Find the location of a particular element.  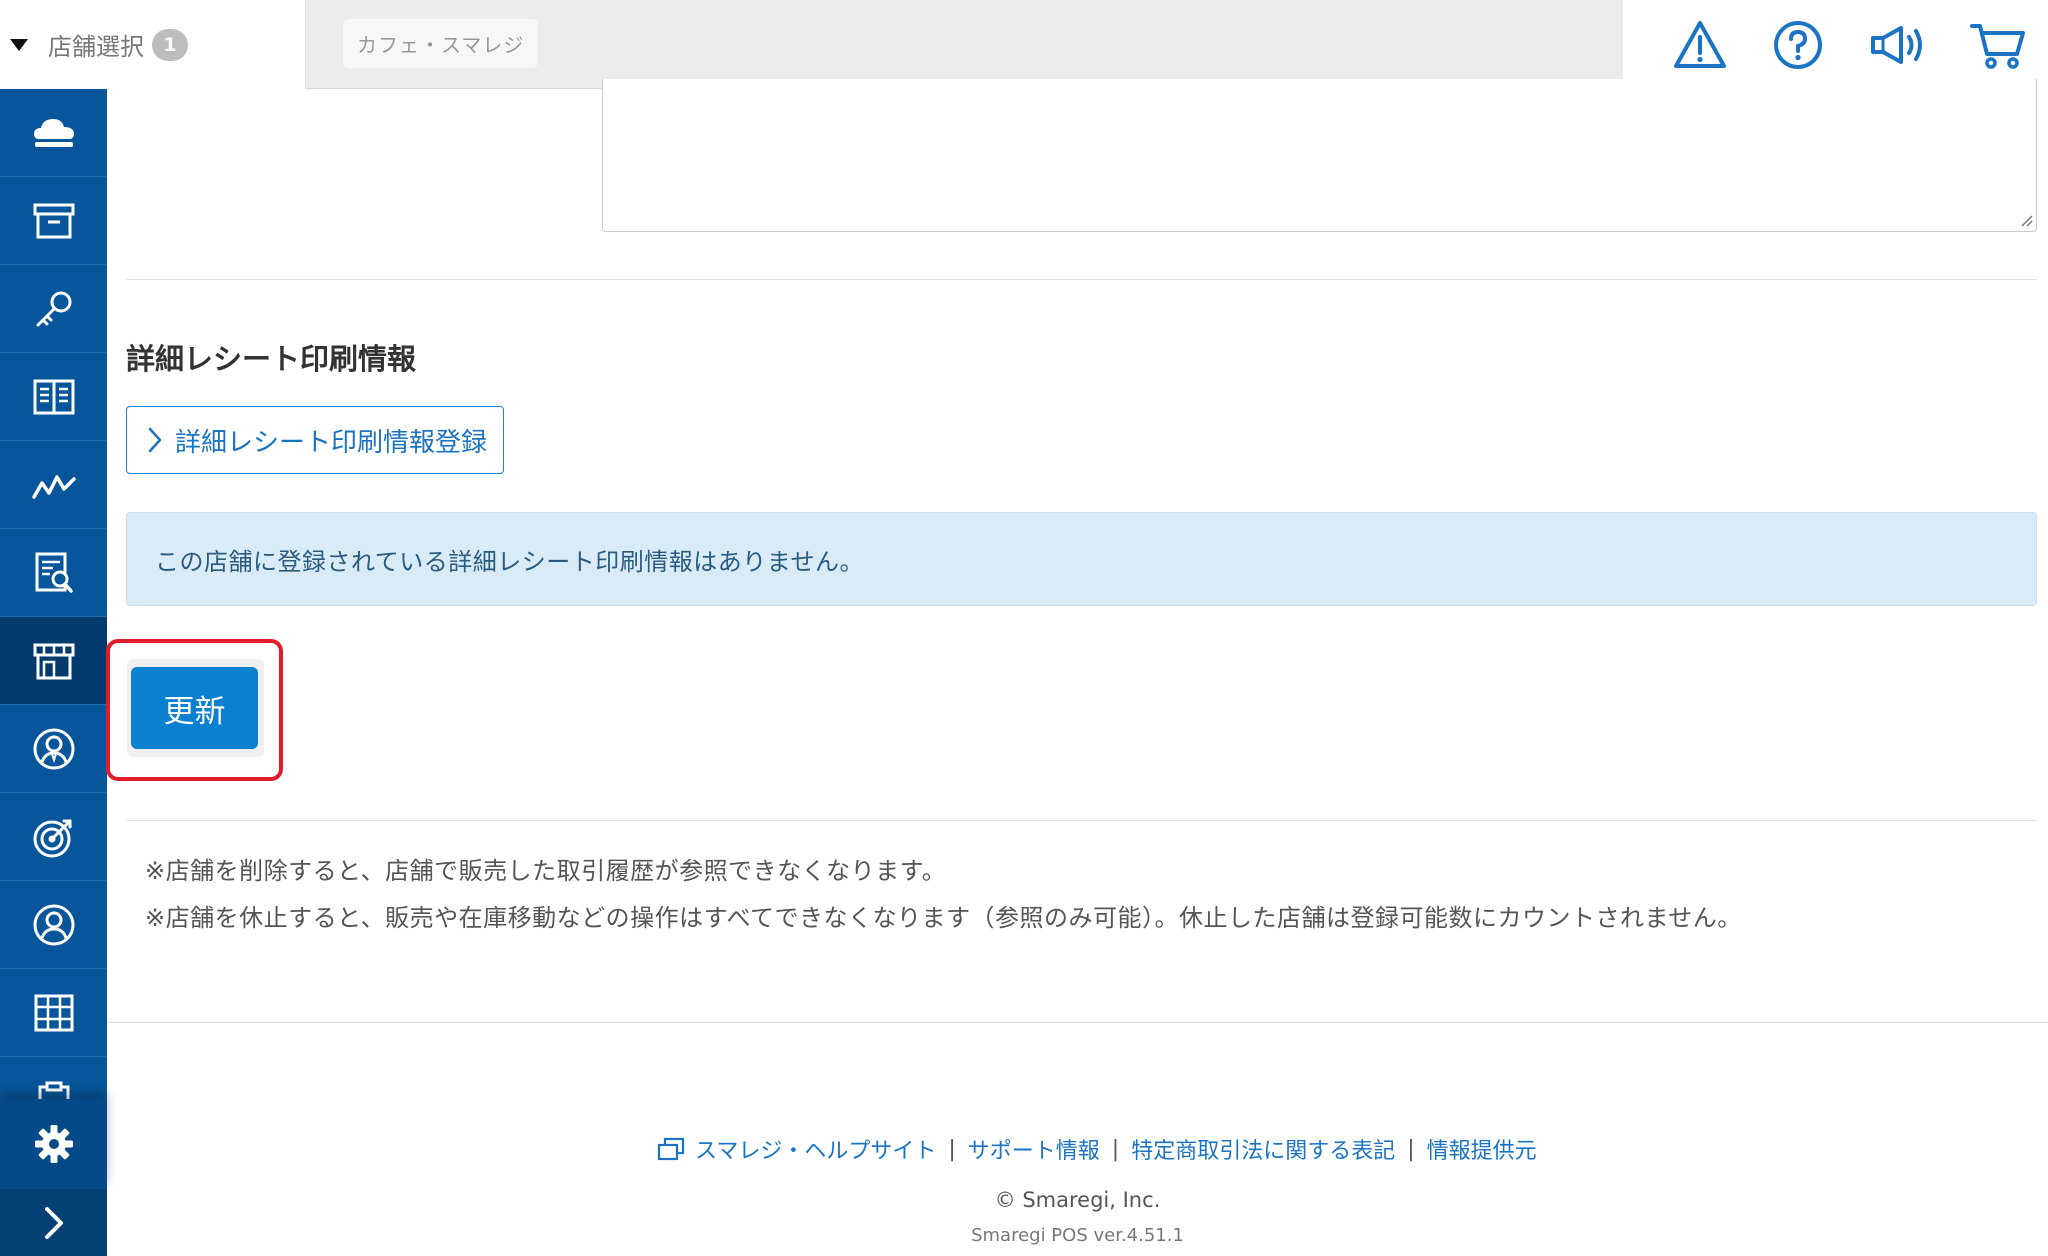

customer-icon is located at coordinates (53, 924).